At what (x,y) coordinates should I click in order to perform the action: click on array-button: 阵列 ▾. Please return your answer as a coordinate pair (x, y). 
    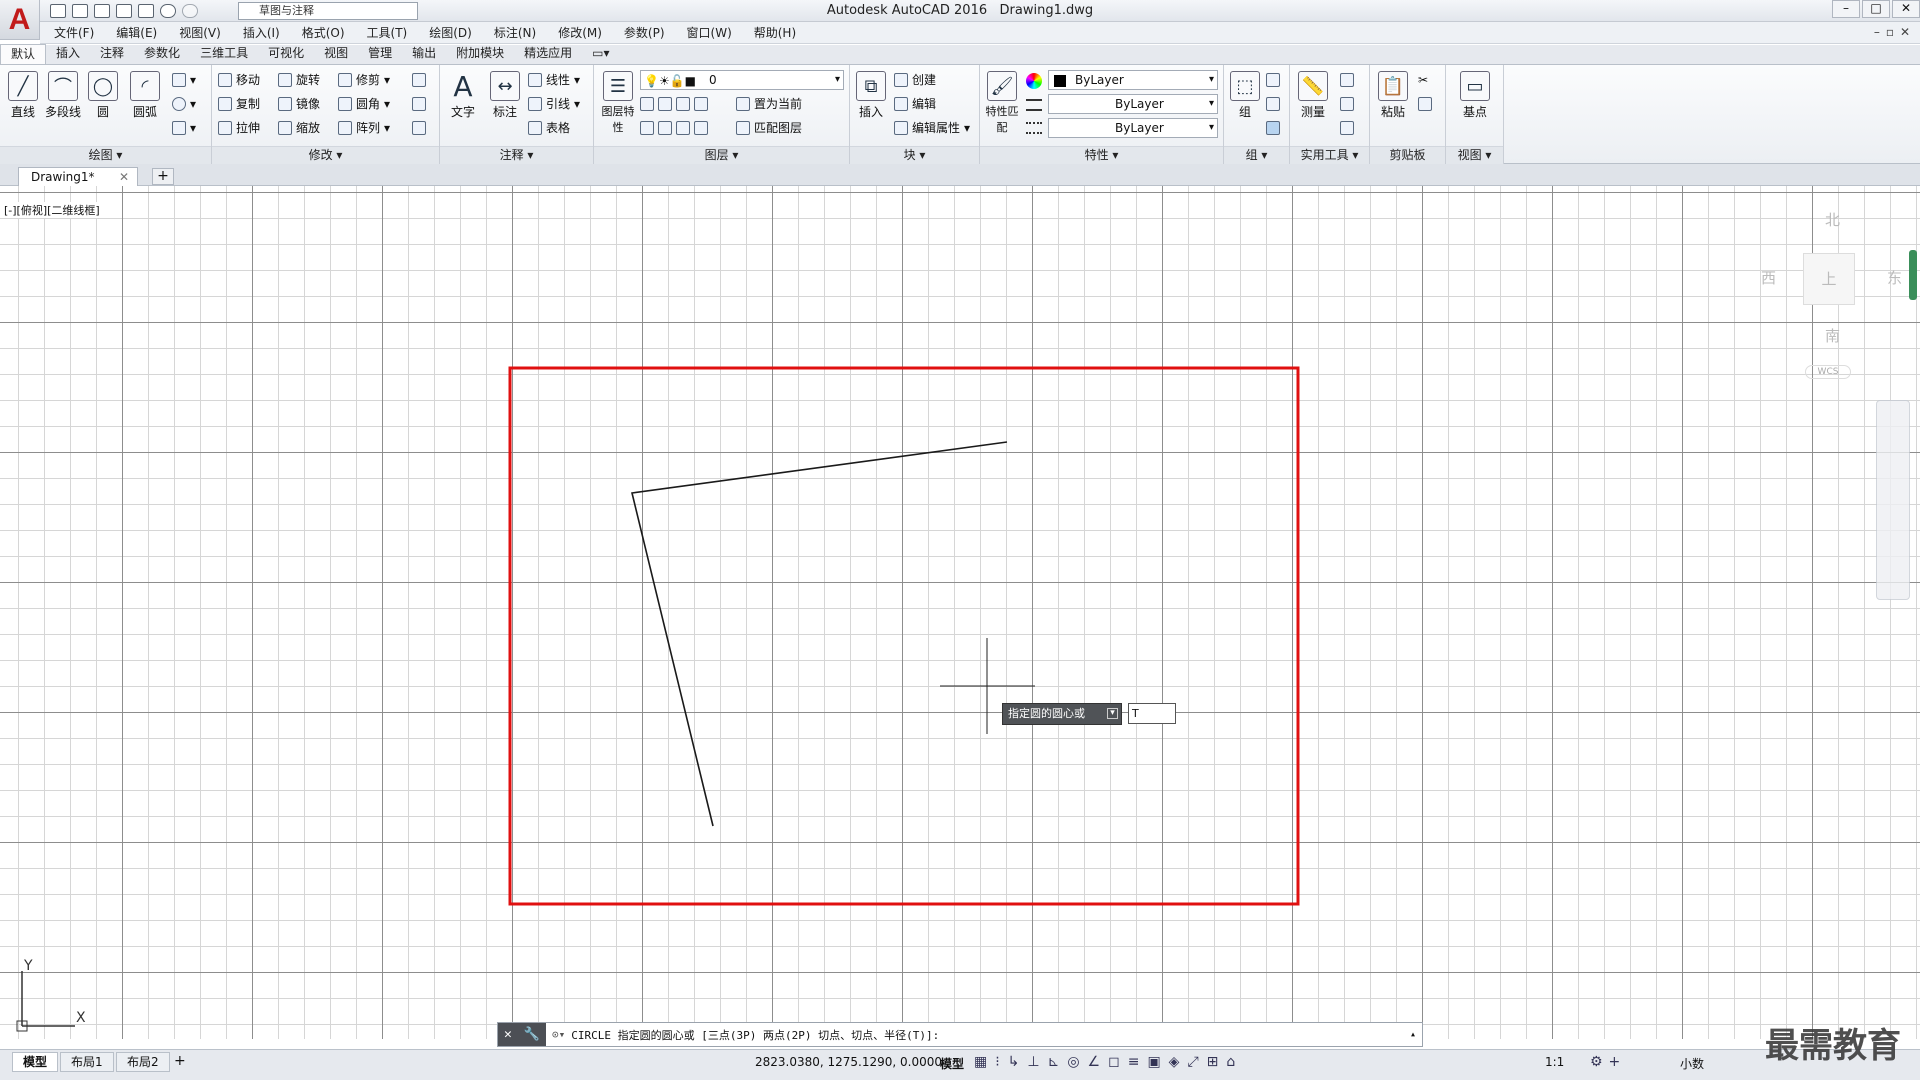
    Looking at the image, I should click on (364, 128).